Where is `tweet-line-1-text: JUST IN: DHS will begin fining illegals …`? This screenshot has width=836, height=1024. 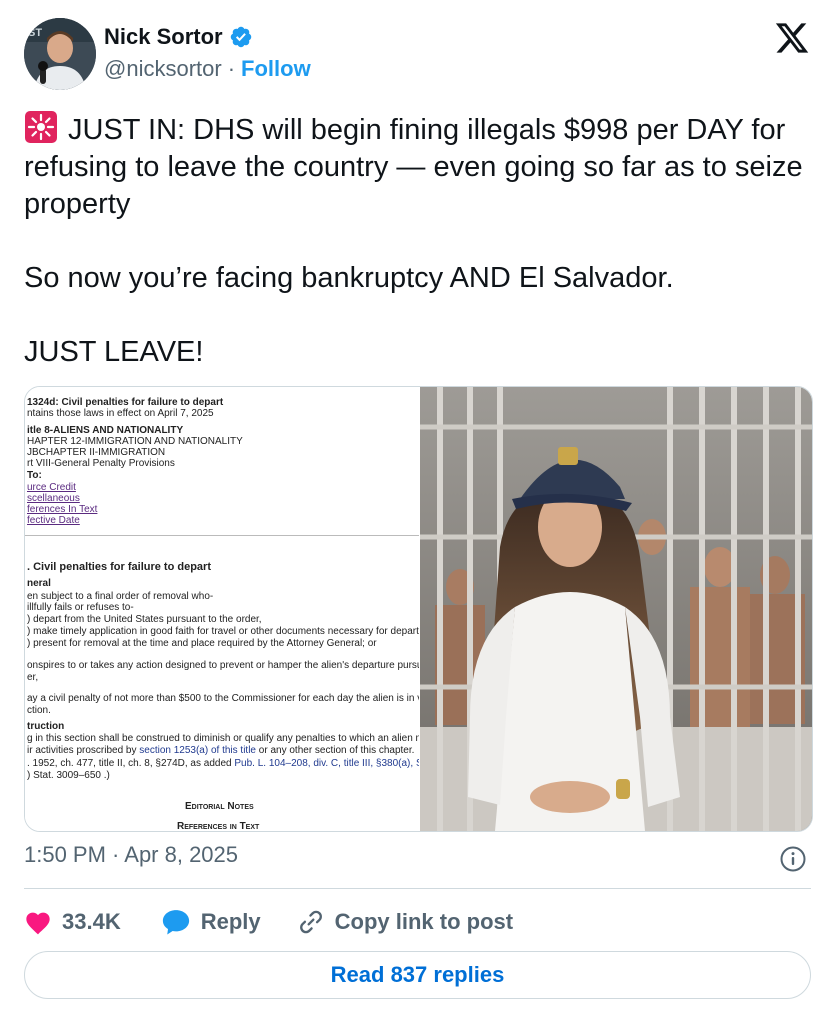
tweet-line-1-text: JUST IN: DHS will begin fining illegals … is located at coordinates (413, 167).